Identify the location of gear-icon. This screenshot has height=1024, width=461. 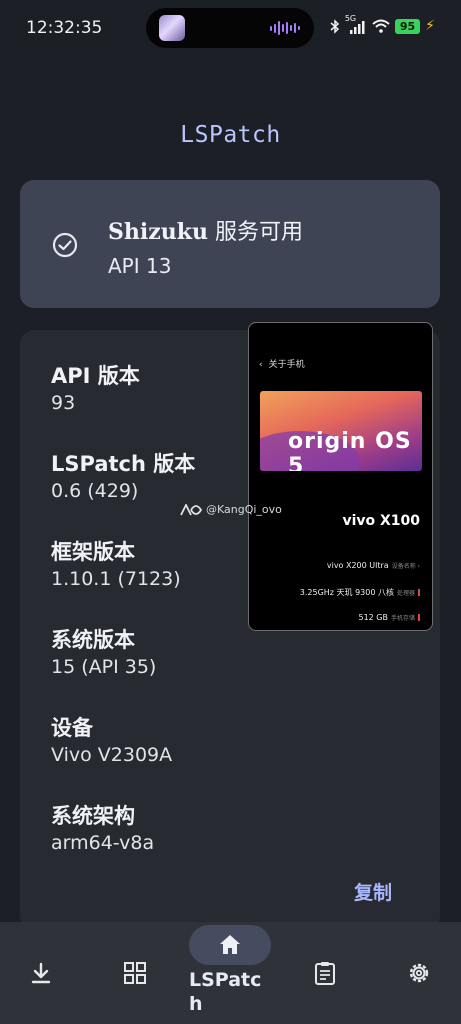
(419, 973).